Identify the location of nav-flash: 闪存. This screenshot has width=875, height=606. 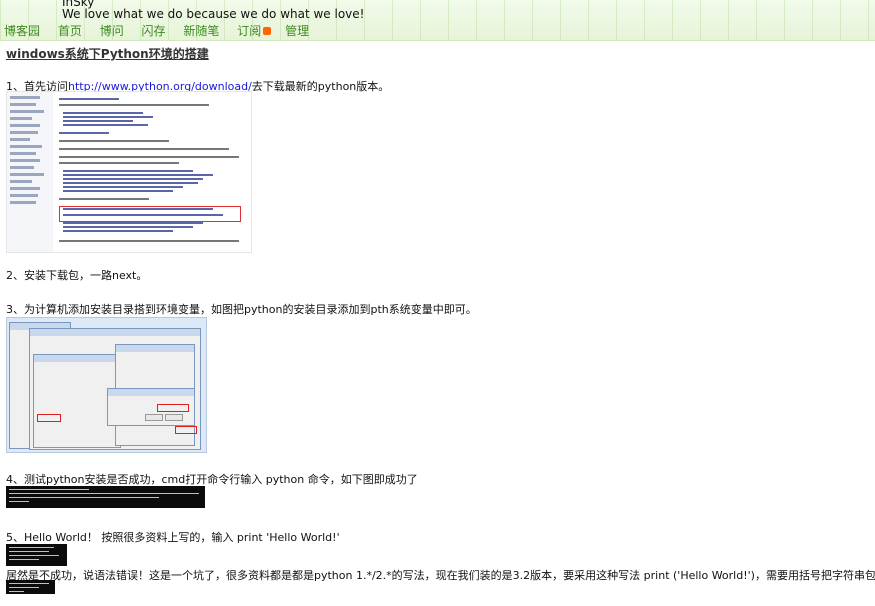
(154, 31).